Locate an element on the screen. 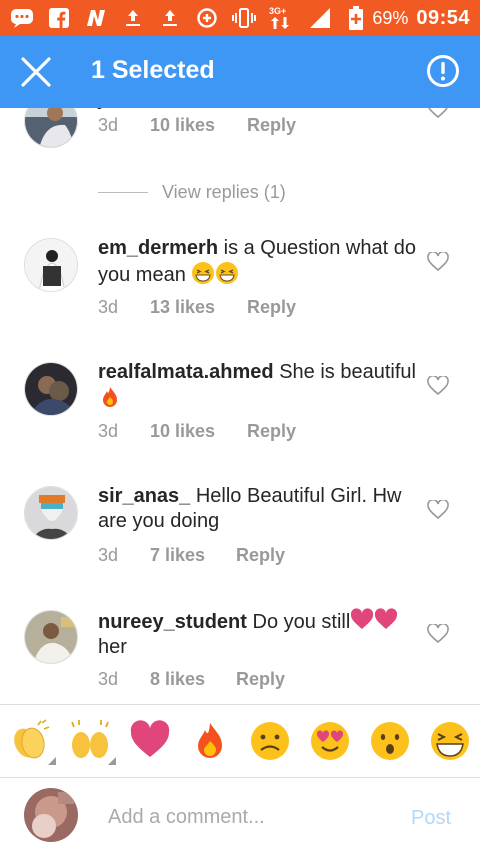  view-replies-label: View replies (1) is located at coordinates (224, 192).